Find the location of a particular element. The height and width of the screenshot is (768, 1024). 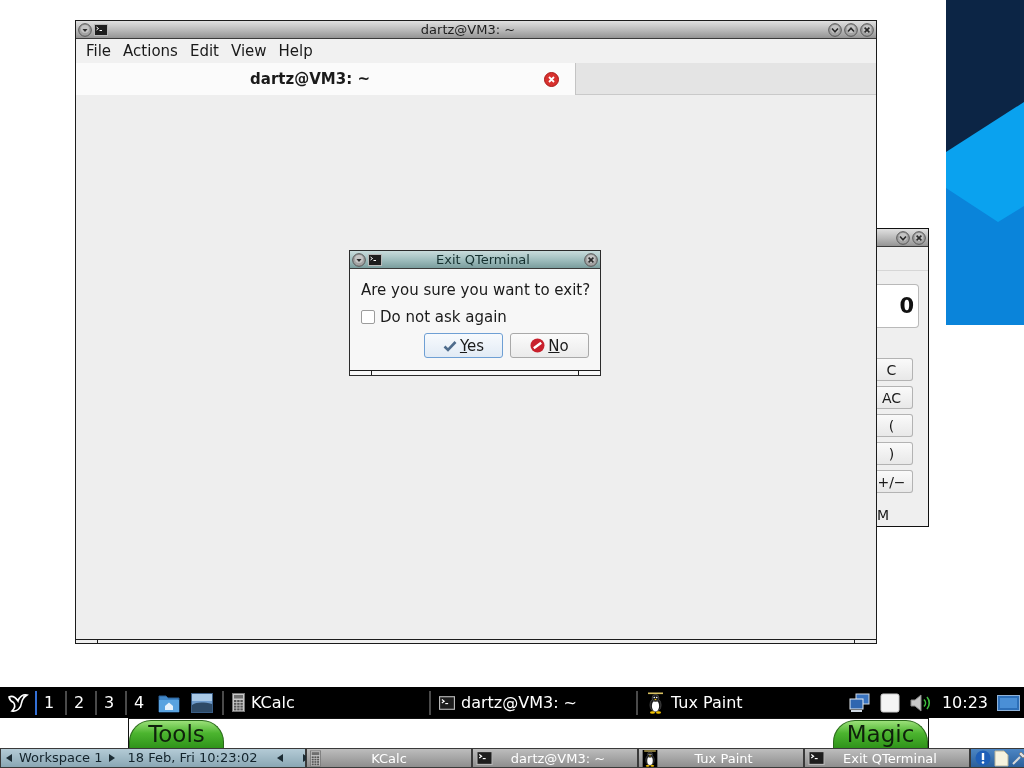

check-icon is located at coordinates (449, 345).